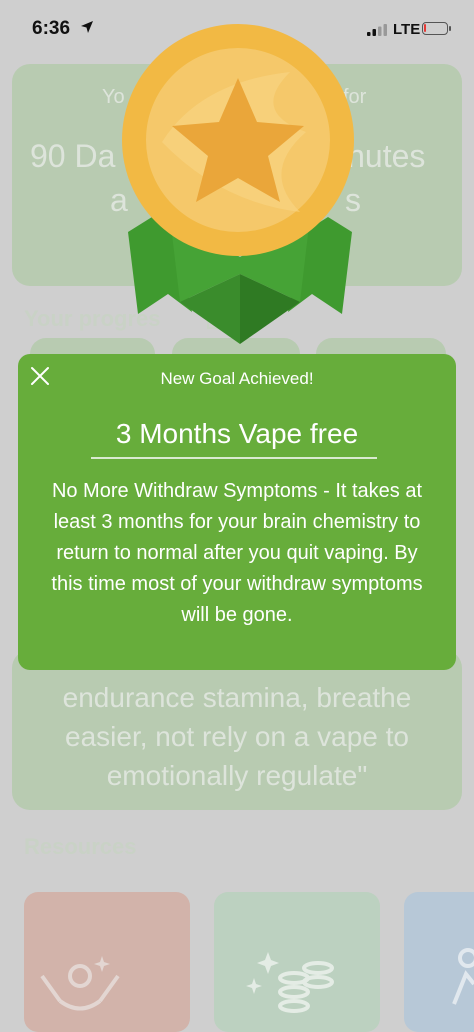  Describe the element at coordinates (436, 28) in the screenshot. I see `battery-icon` at that location.